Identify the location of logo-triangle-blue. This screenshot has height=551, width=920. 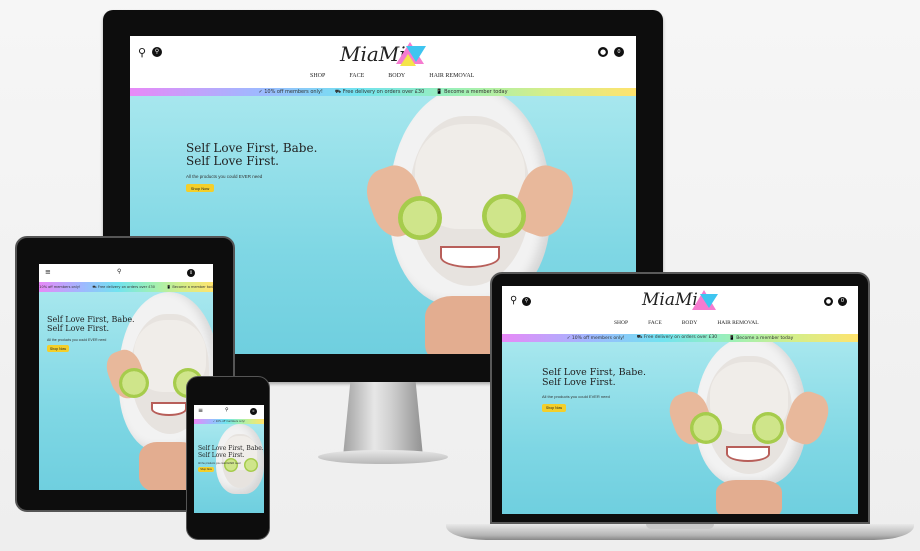
(709, 301).